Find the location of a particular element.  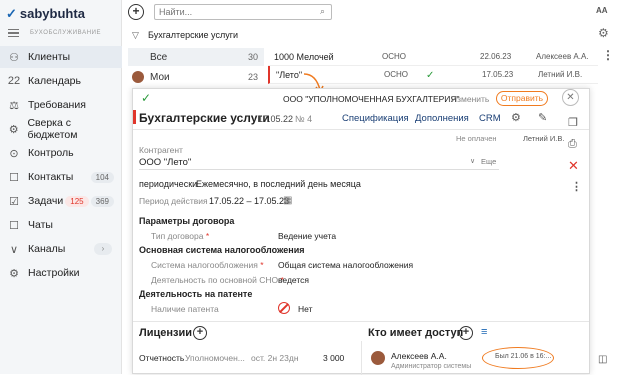

folder-title: Бухгалтерские услуги is located at coordinates (193, 35).